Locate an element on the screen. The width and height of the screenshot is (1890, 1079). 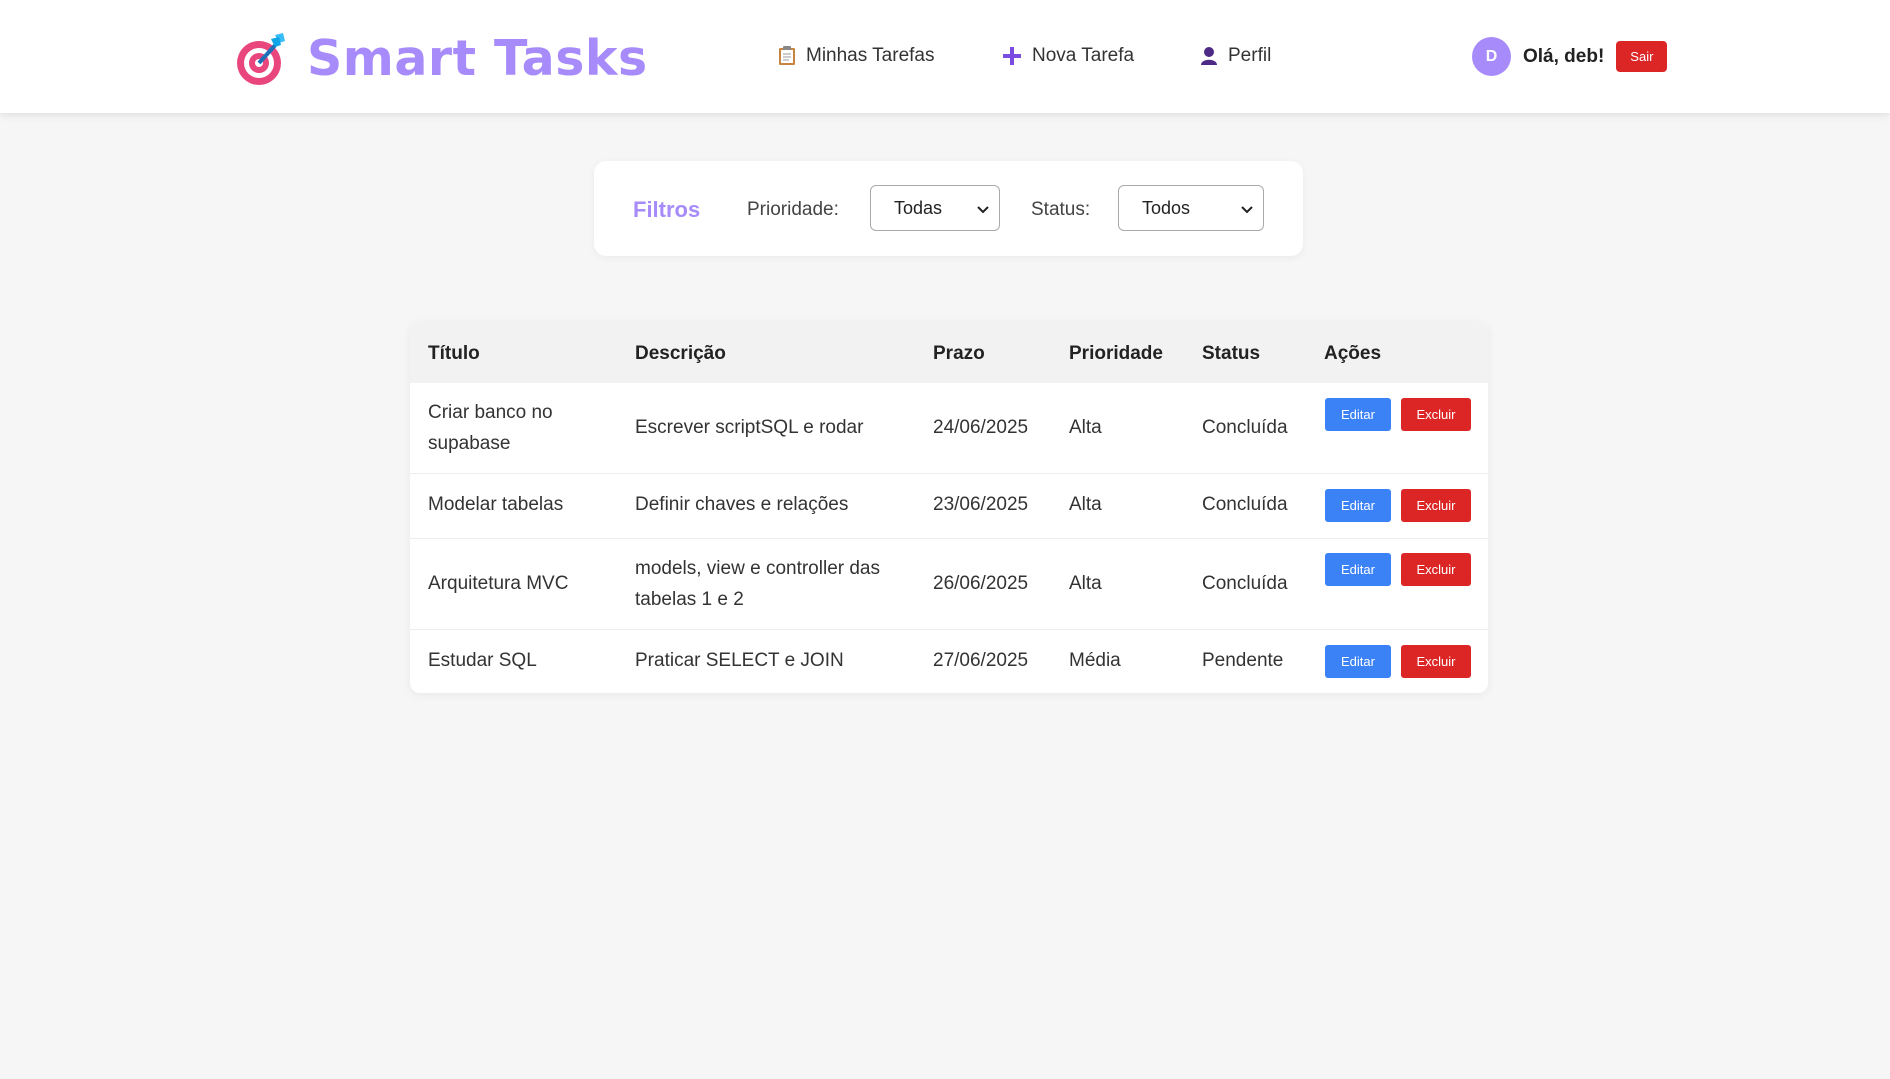
task-deadline: 26/06/2025 is located at coordinates (981, 583).